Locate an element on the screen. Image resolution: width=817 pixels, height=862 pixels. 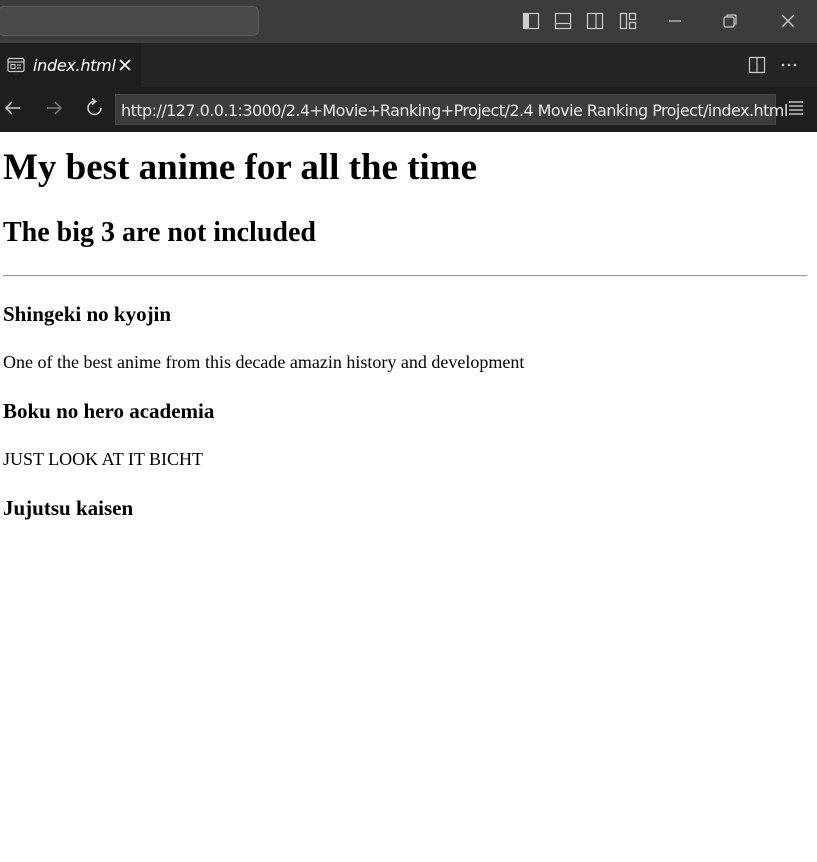
customize-layout-icon is located at coordinates (628, 21).